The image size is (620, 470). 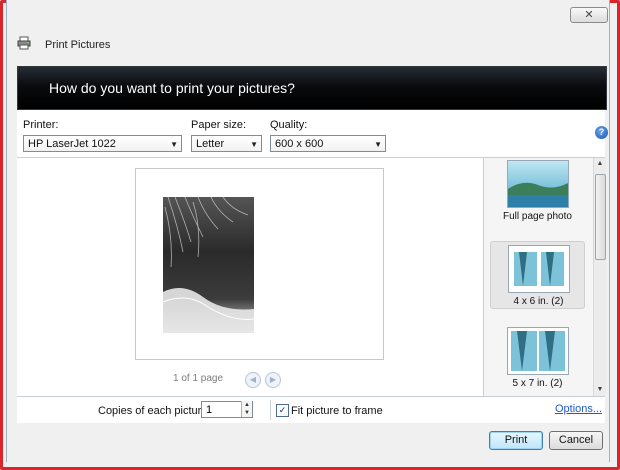 I want to click on arrow-left-icon: ◀, so click(x=253, y=379).